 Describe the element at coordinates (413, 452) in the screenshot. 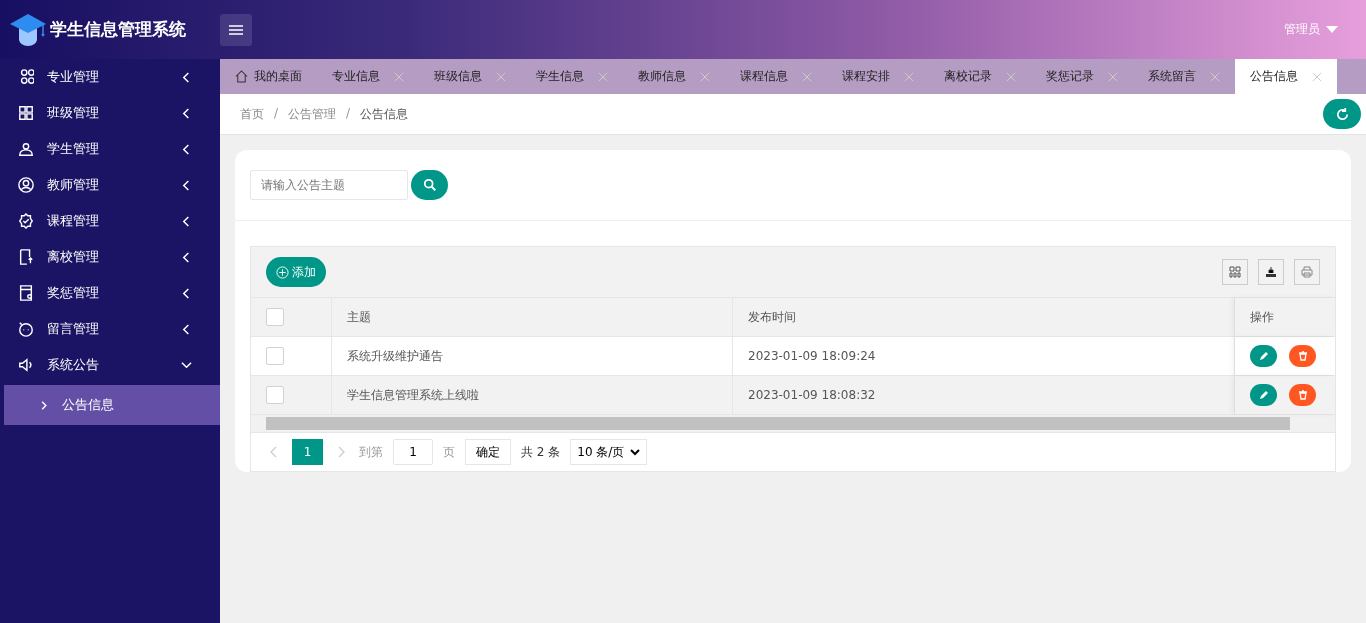

I see `page-number-field: 1` at that location.